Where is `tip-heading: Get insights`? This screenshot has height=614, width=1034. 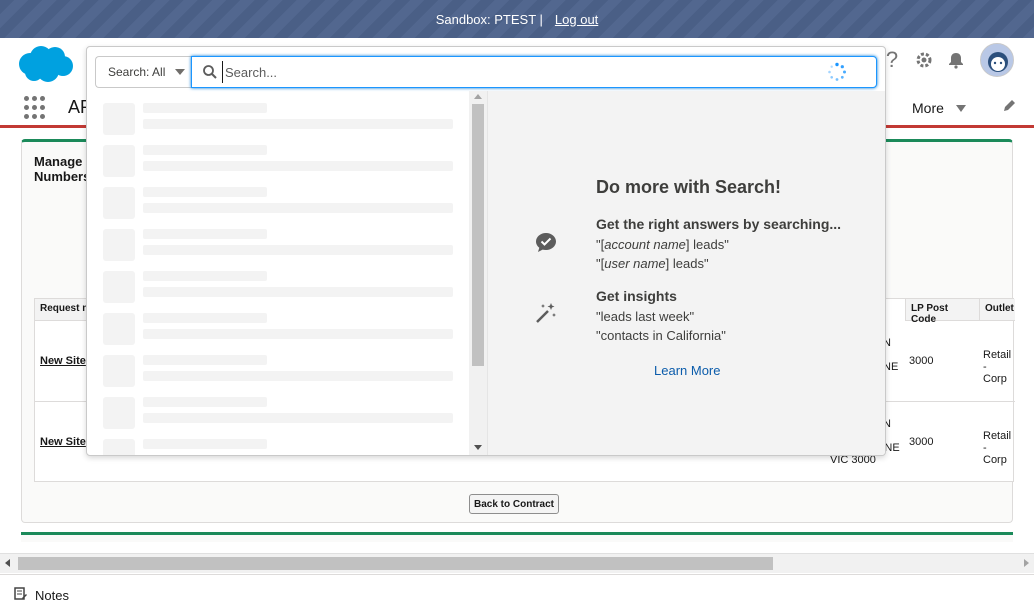
tip-heading: Get insights is located at coordinates (636, 296).